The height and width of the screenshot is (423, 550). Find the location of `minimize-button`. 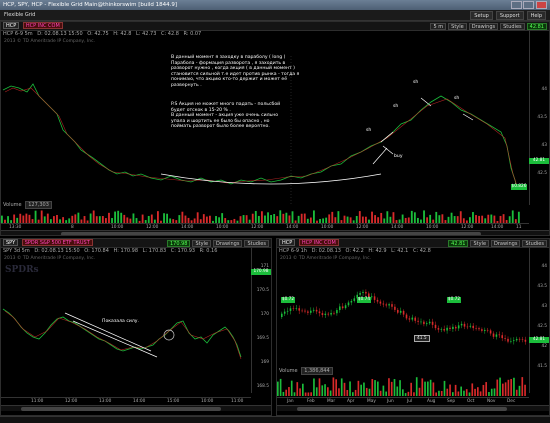

minimize-button is located at coordinates (516, 5).